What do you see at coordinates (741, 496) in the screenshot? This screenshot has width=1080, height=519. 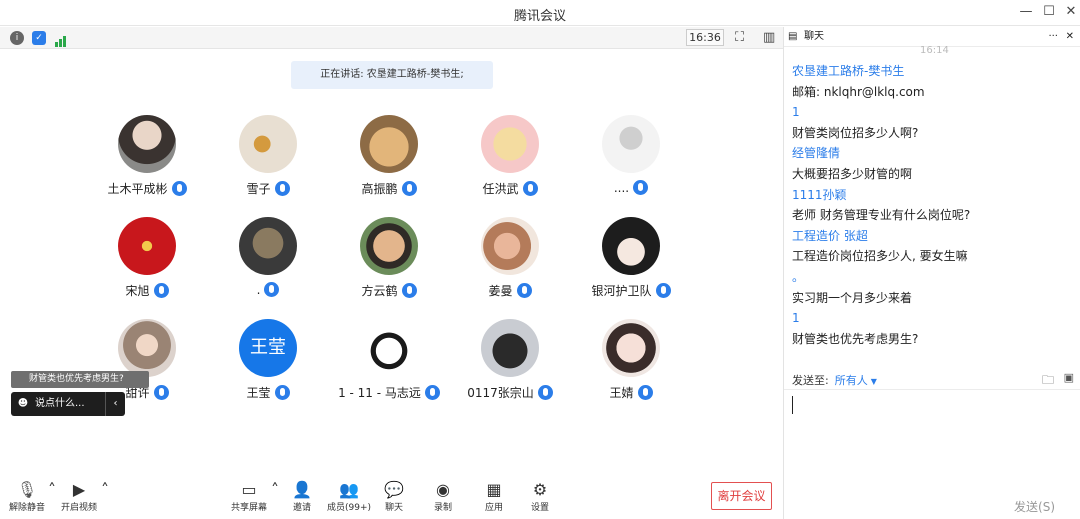 I see `leave-meeting-button: 离开会议` at bounding box center [741, 496].